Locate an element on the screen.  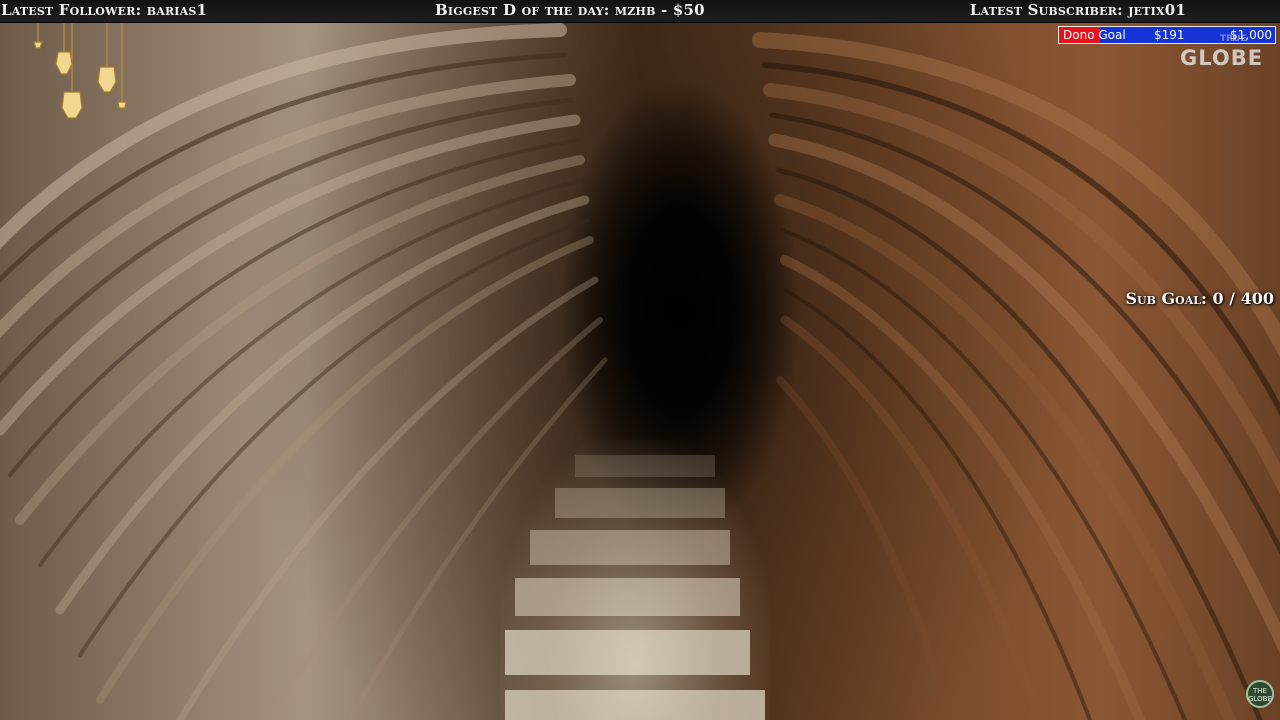
globe-badge-icon: THE GLOBE is located at coordinates (1260, 694).